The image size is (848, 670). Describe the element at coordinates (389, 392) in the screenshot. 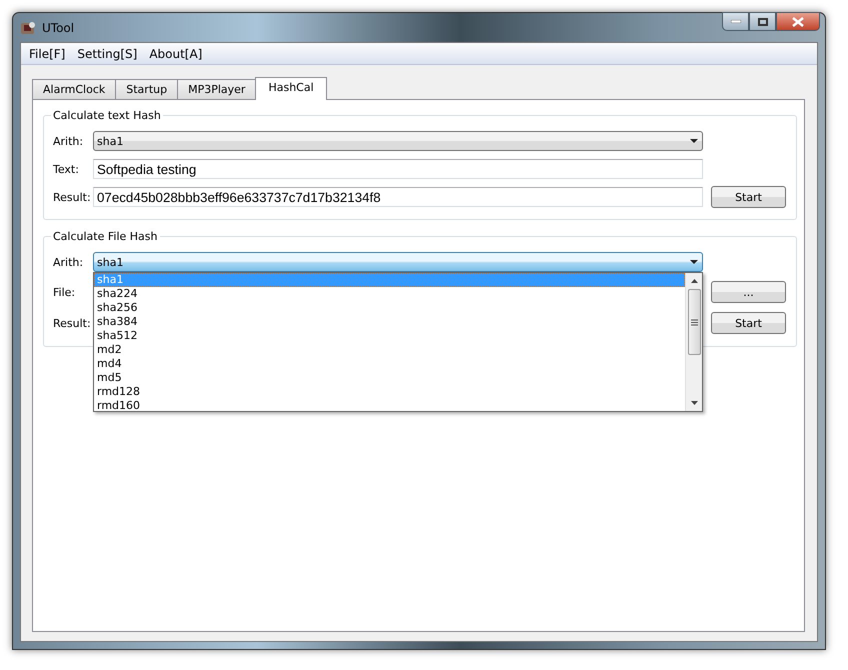

I see `dropdown-option: rmd128` at that location.